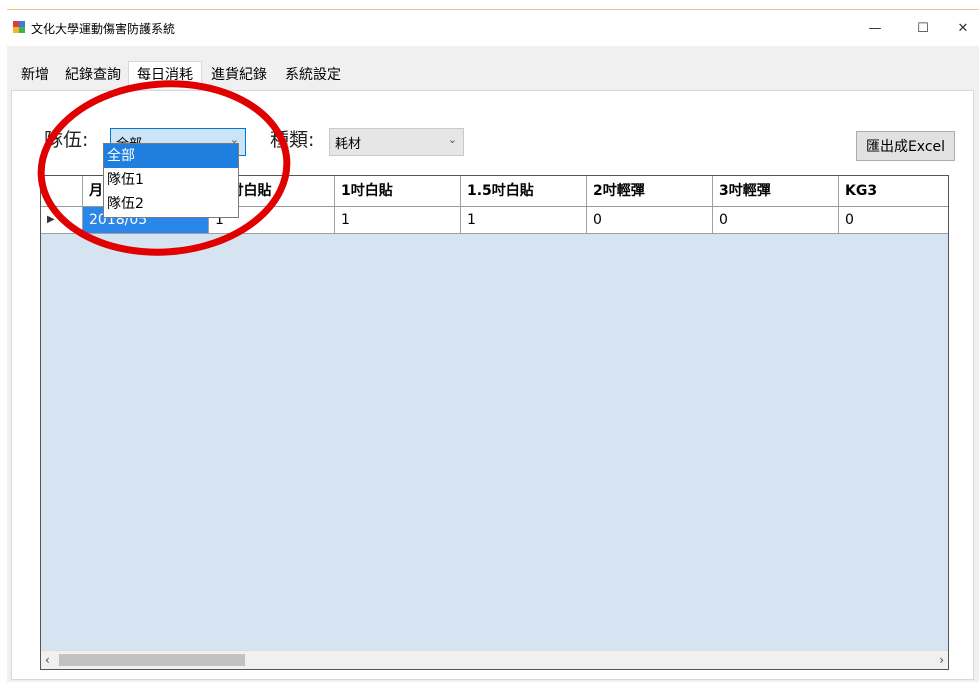 This screenshot has height=682, width=979. What do you see at coordinates (171, 156) in the screenshot?
I see `dropdown-option: 全部` at bounding box center [171, 156].